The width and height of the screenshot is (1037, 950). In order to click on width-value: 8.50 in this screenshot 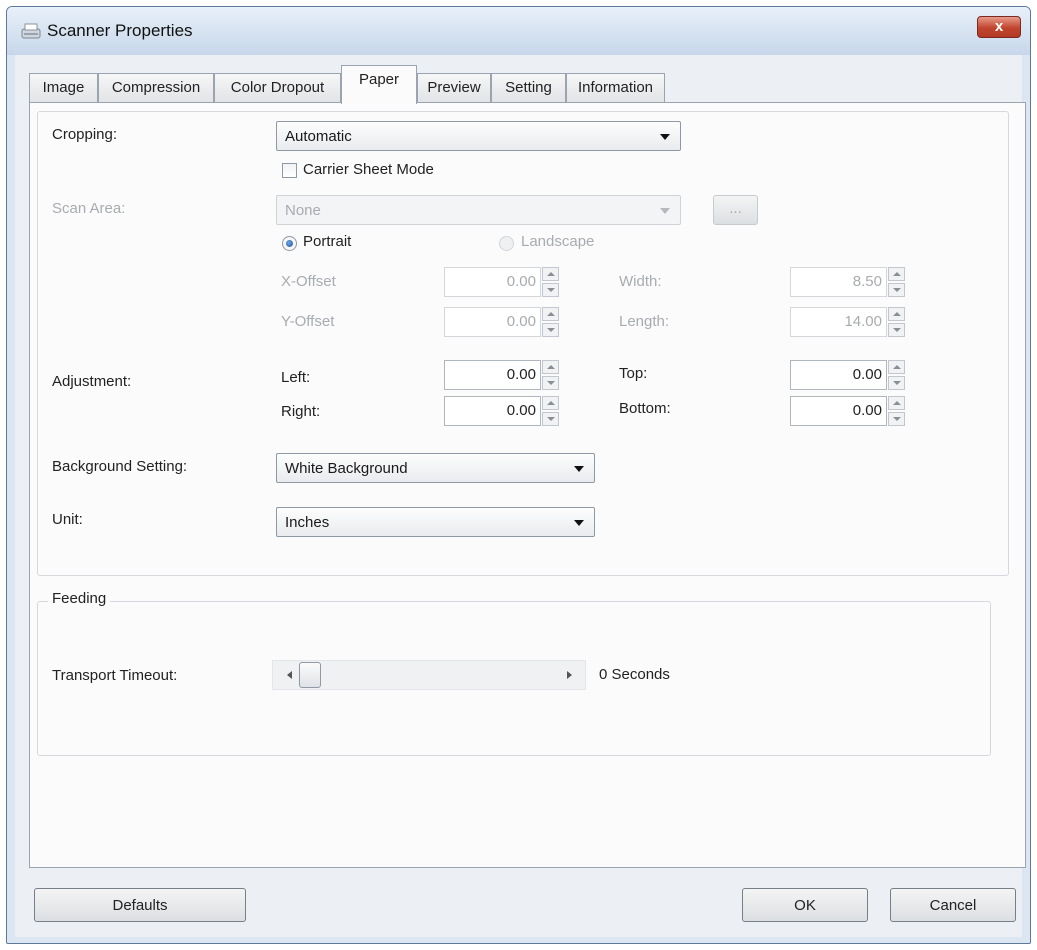, I will do `click(867, 281)`.